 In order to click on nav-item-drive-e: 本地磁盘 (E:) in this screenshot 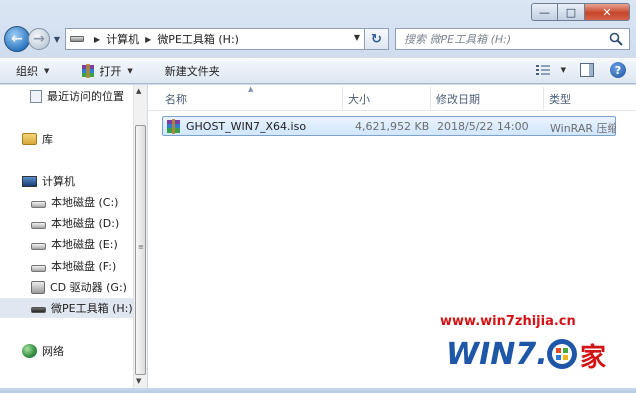, I will do `click(74, 244)`.